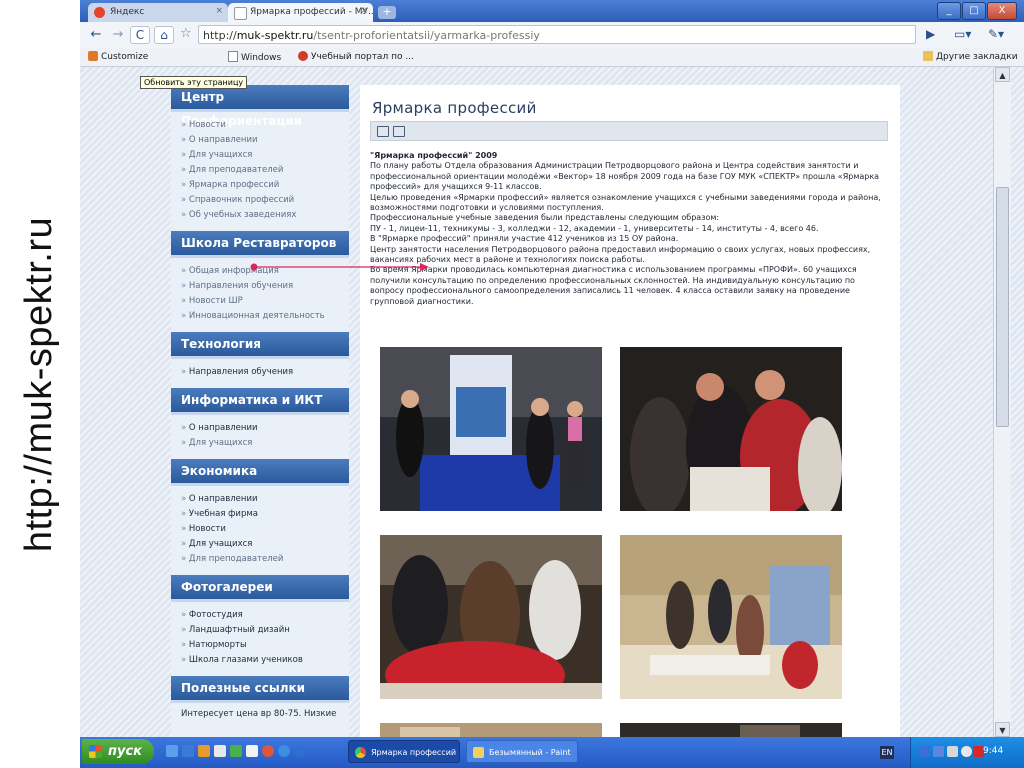  What do you see at coordinates (977, 57) in the screenshot?
I see `bookmark-label: Другие закладки` at bounding box center [977, 57].